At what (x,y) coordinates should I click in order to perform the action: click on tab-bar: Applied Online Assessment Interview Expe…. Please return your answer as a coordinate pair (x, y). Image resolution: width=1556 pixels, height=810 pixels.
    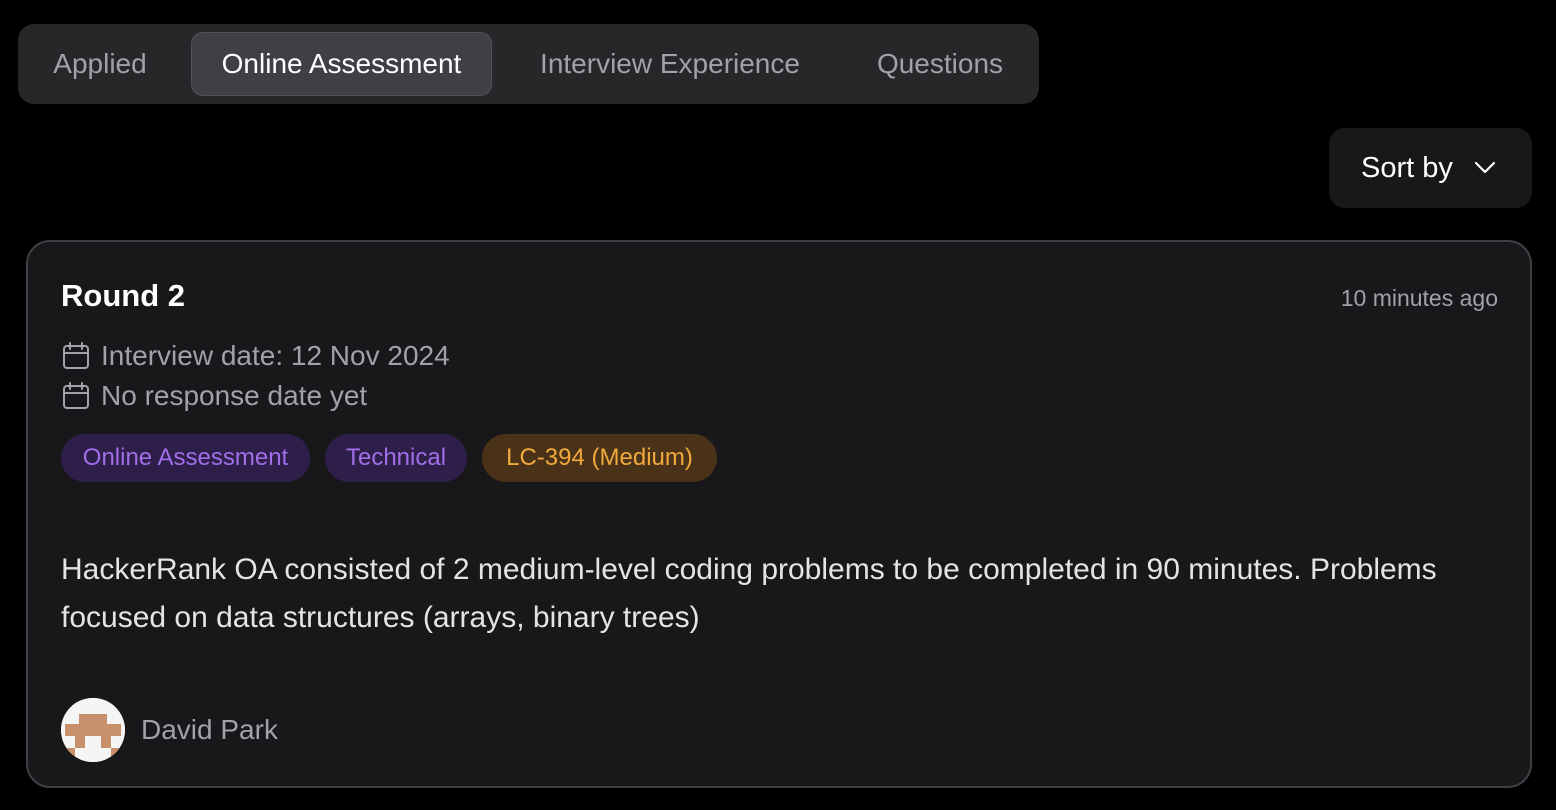
    Looking at the image, I should click on (528, 64).